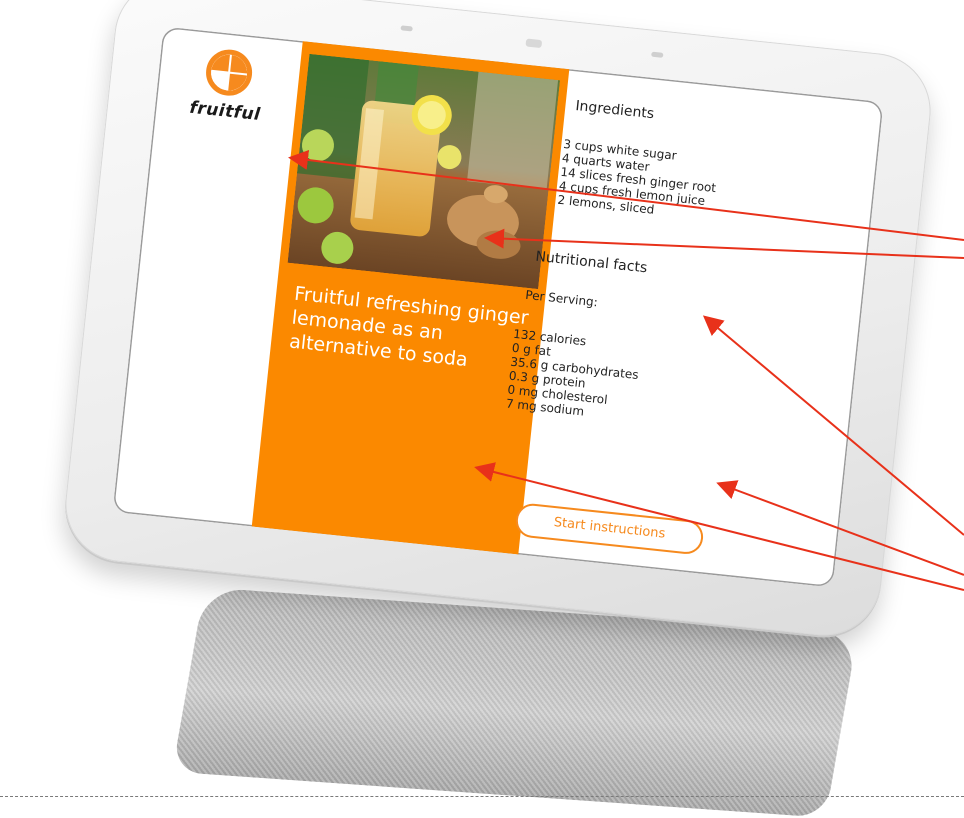 Image resolution: width=964 pixels, height=818 pixels. Describe the element at coordinates (609, 529) in the screenshot. I see `start-instructions-button: Start instructions` at that location.